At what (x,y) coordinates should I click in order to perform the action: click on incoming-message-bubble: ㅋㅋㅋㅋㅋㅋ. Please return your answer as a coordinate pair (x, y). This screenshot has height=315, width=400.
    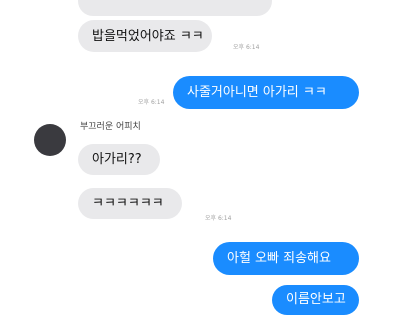
    Looking at the image, I should click on (130, 203).